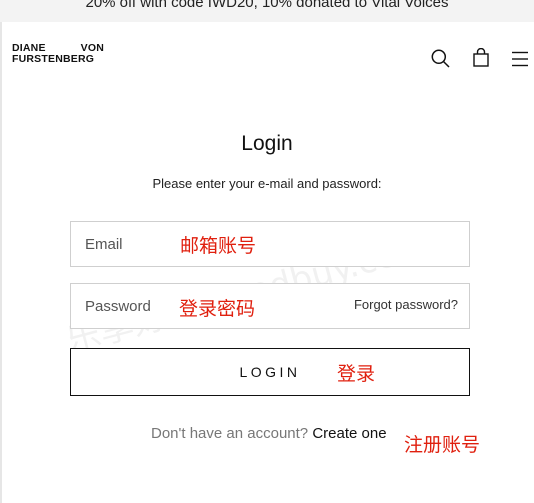 This screenshot has width=534, height=503. What do you see at coordinates (442, 445) in the screenshot?
I see `signup-annotation: 注册账号` at bounding box center [442, 445].